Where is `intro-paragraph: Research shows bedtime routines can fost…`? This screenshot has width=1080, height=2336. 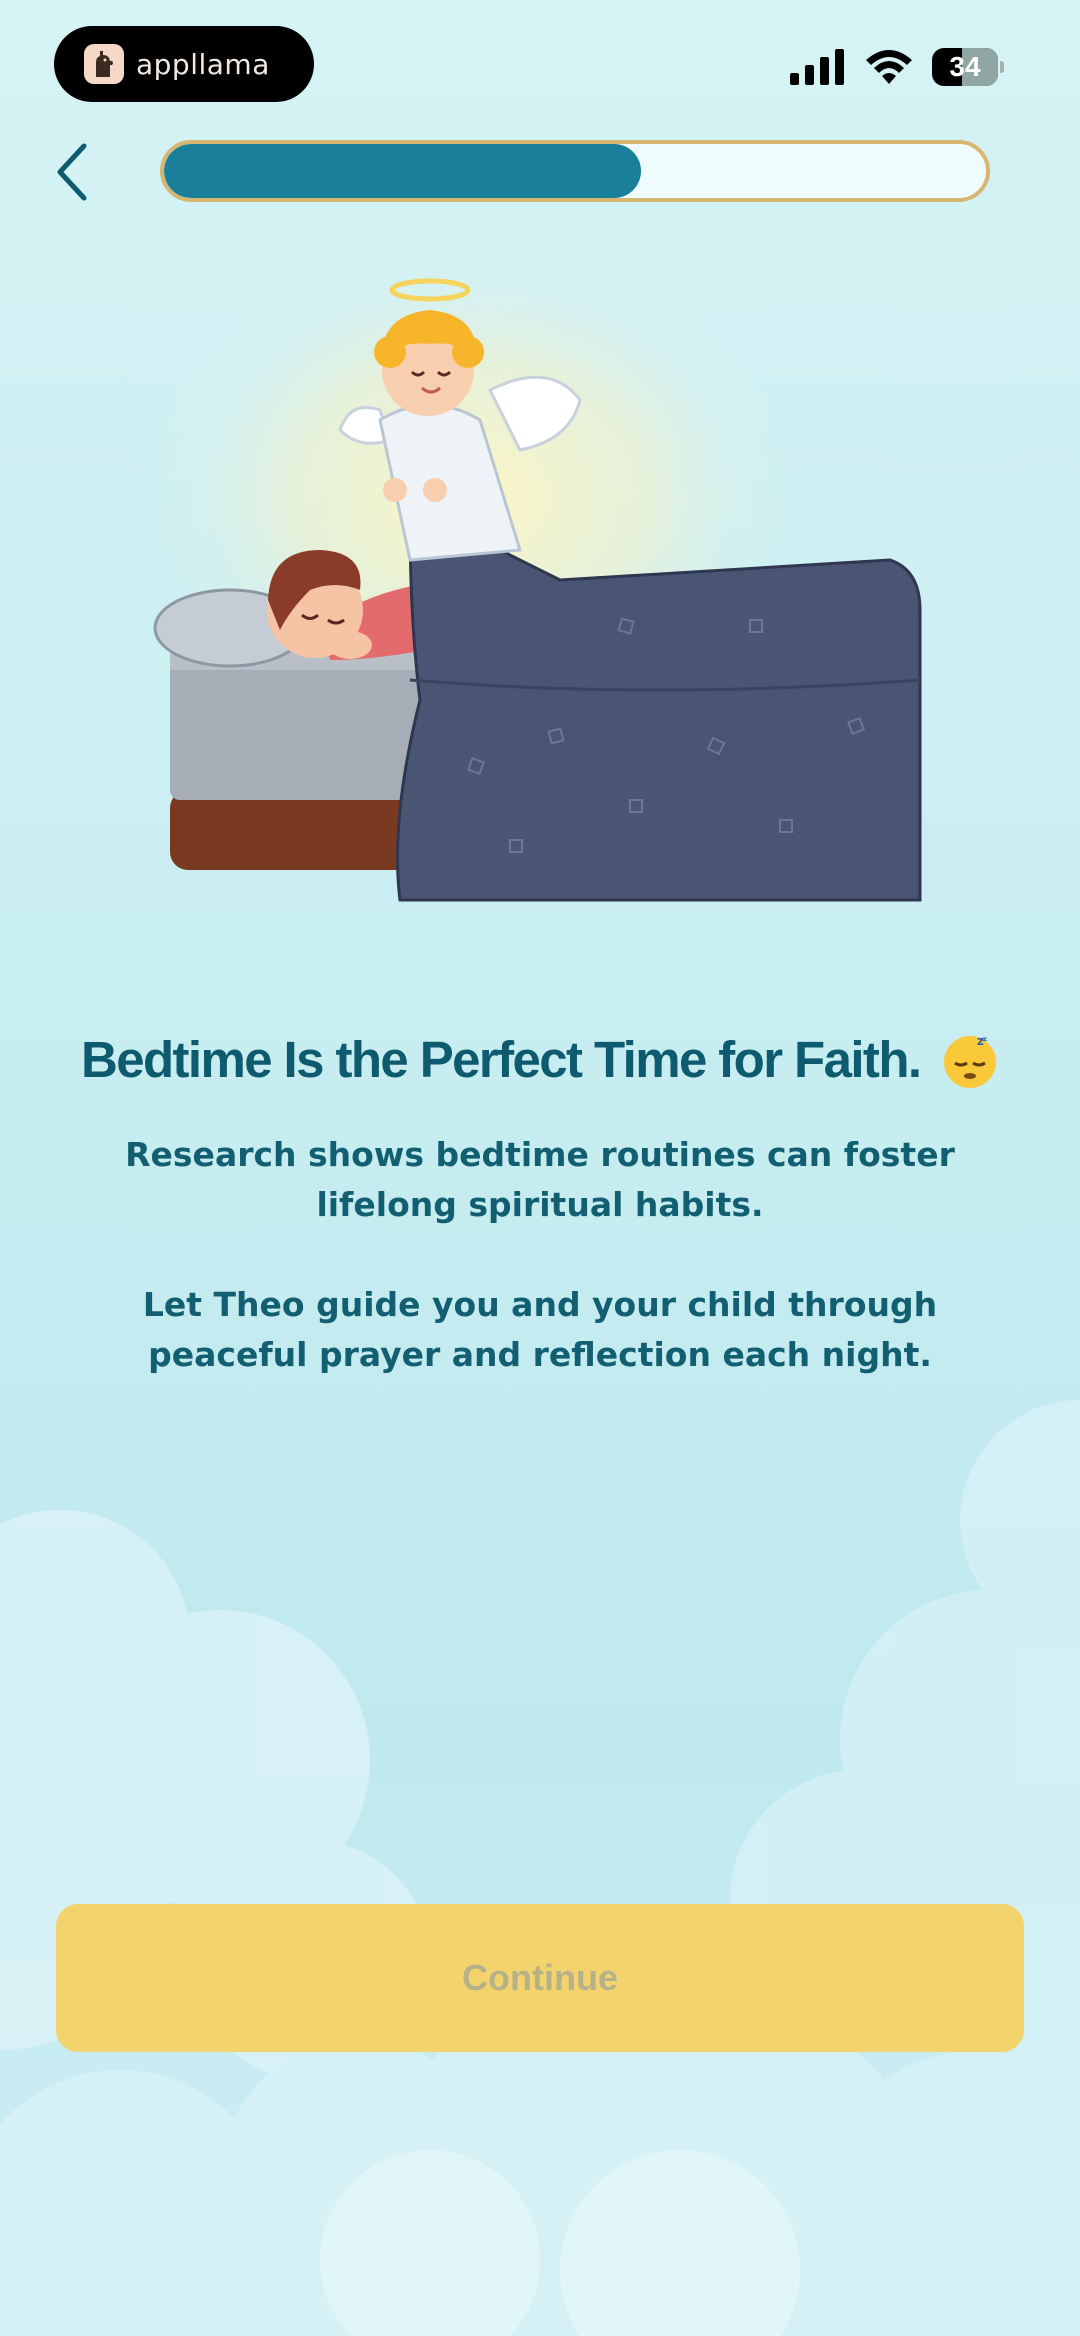 intro-paragraph: Research shows bedtime routines can fost… is located at coordinates (540, 1179).